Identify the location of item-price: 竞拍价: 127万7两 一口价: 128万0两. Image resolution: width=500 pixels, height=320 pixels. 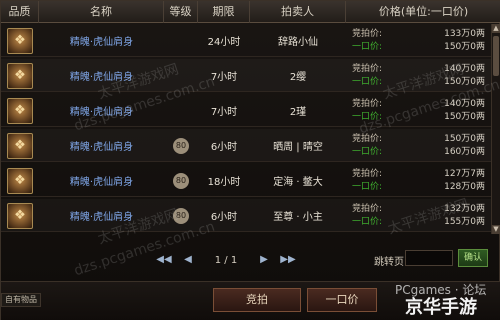
(418, 180).